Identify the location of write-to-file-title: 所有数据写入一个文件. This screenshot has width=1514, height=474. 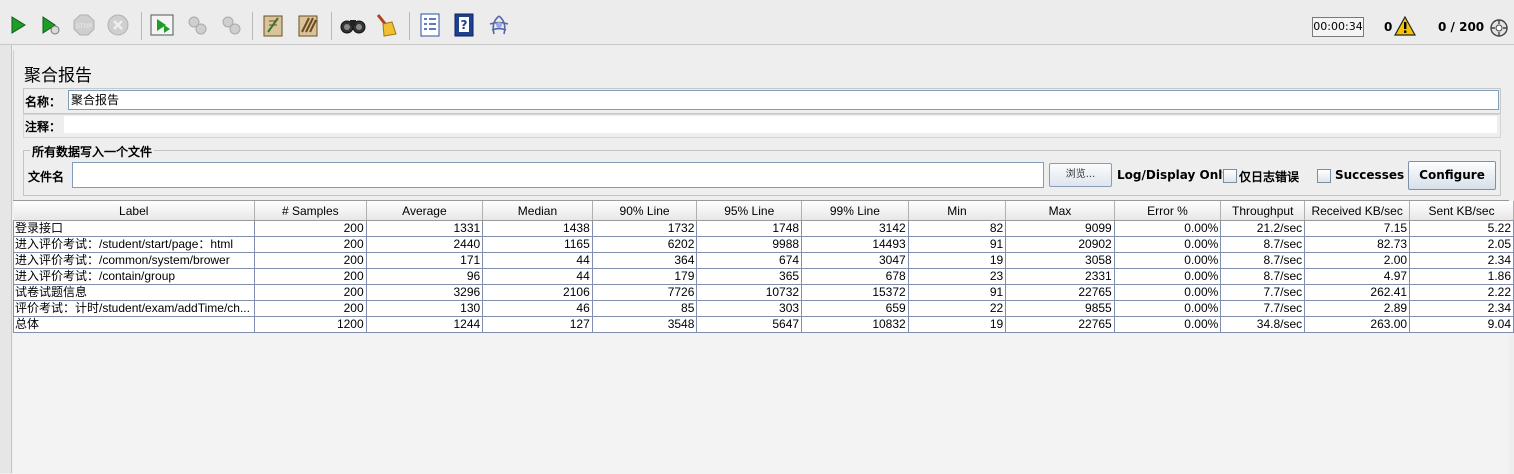
(92, 151).